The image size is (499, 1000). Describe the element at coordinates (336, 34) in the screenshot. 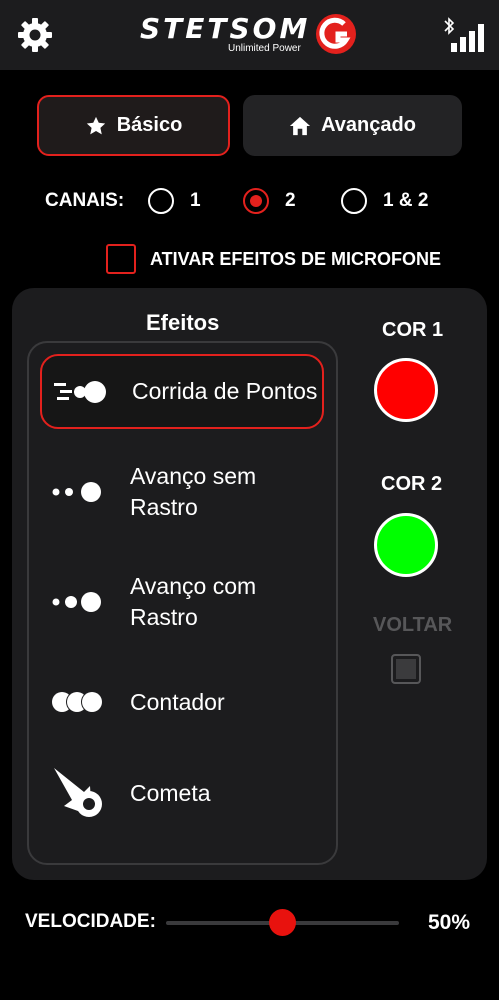

I see `logo-badge-icon` at that location.